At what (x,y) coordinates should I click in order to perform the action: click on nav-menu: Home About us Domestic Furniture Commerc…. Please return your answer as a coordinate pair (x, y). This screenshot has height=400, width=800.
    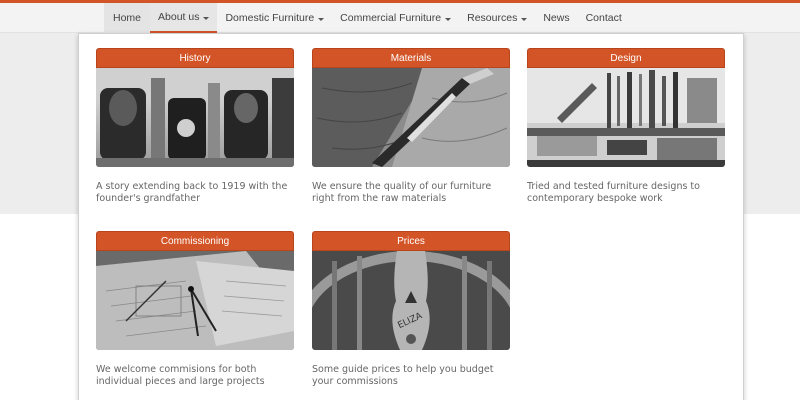
    Looking at the image, I should click on (367, 18).